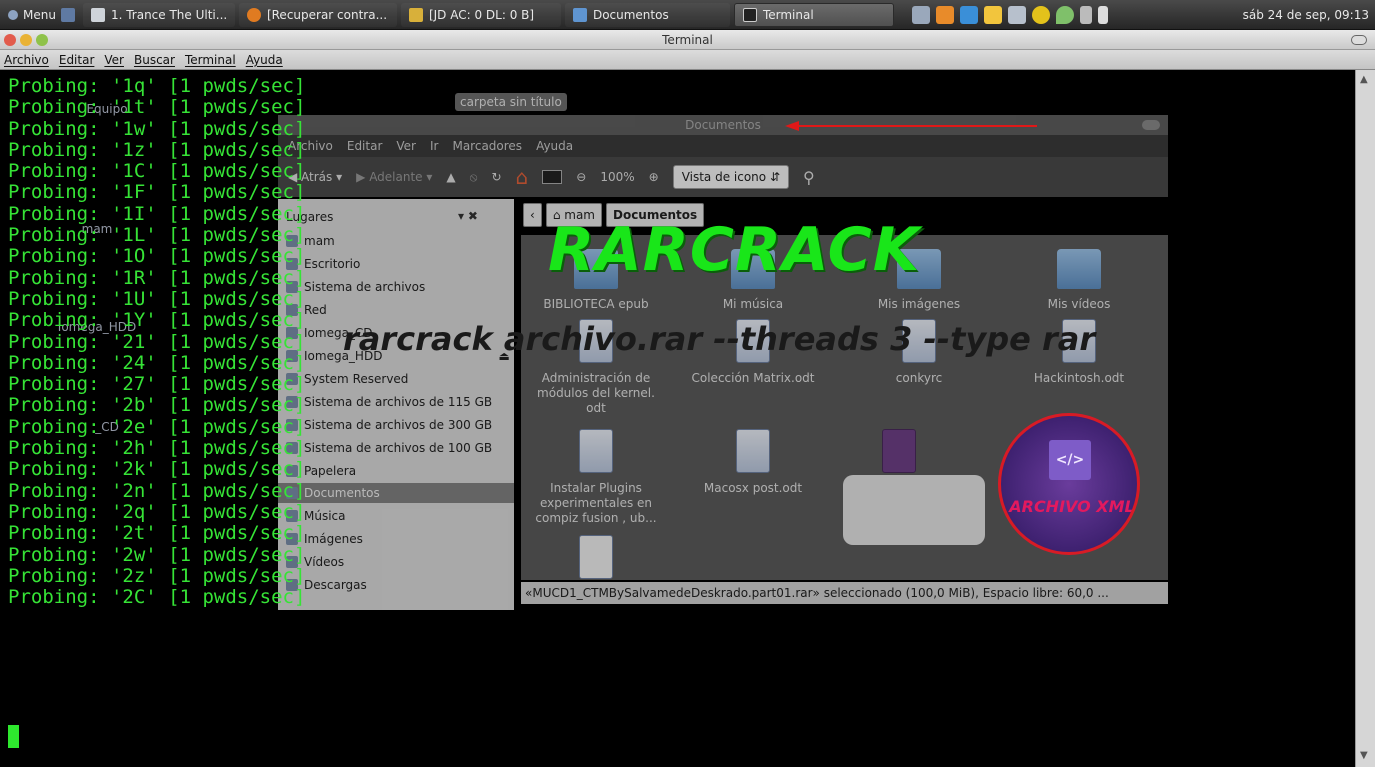  Describe the element at coordinates (154, 60) in the screenshot. I see `menu-buscar: Buscar` at that location.